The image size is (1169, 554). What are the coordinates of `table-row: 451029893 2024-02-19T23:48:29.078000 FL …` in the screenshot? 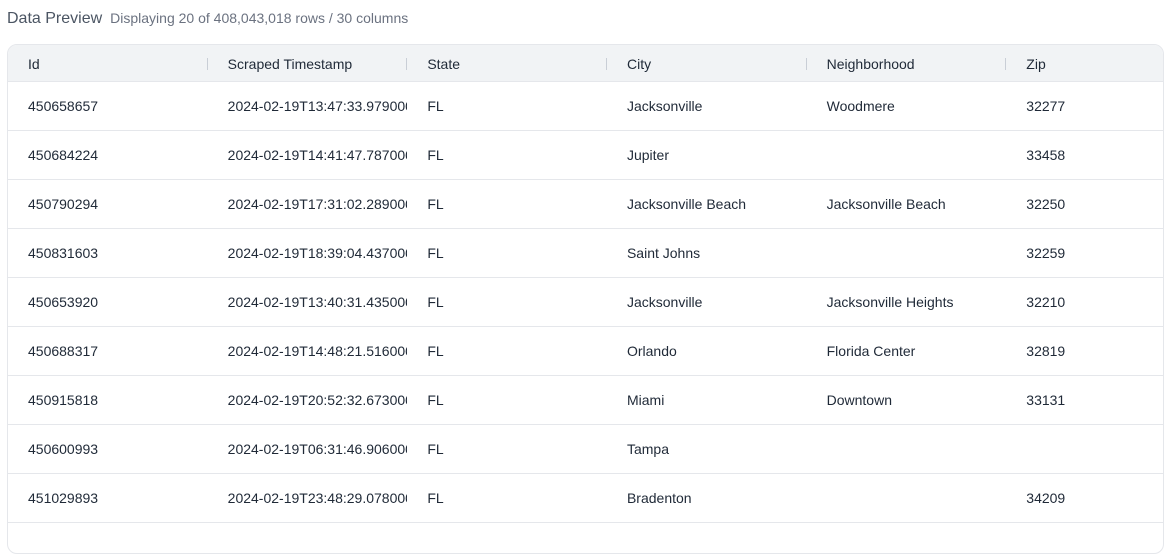 It's located at (585, 498).